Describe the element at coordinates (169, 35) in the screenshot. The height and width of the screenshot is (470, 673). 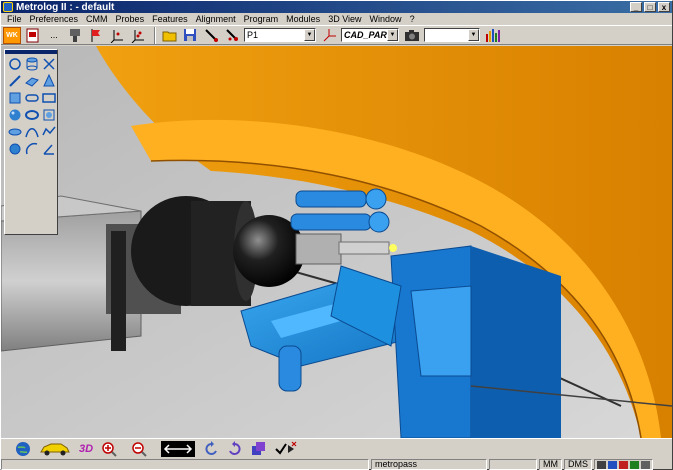
I see `open-folder-icon` at that location.